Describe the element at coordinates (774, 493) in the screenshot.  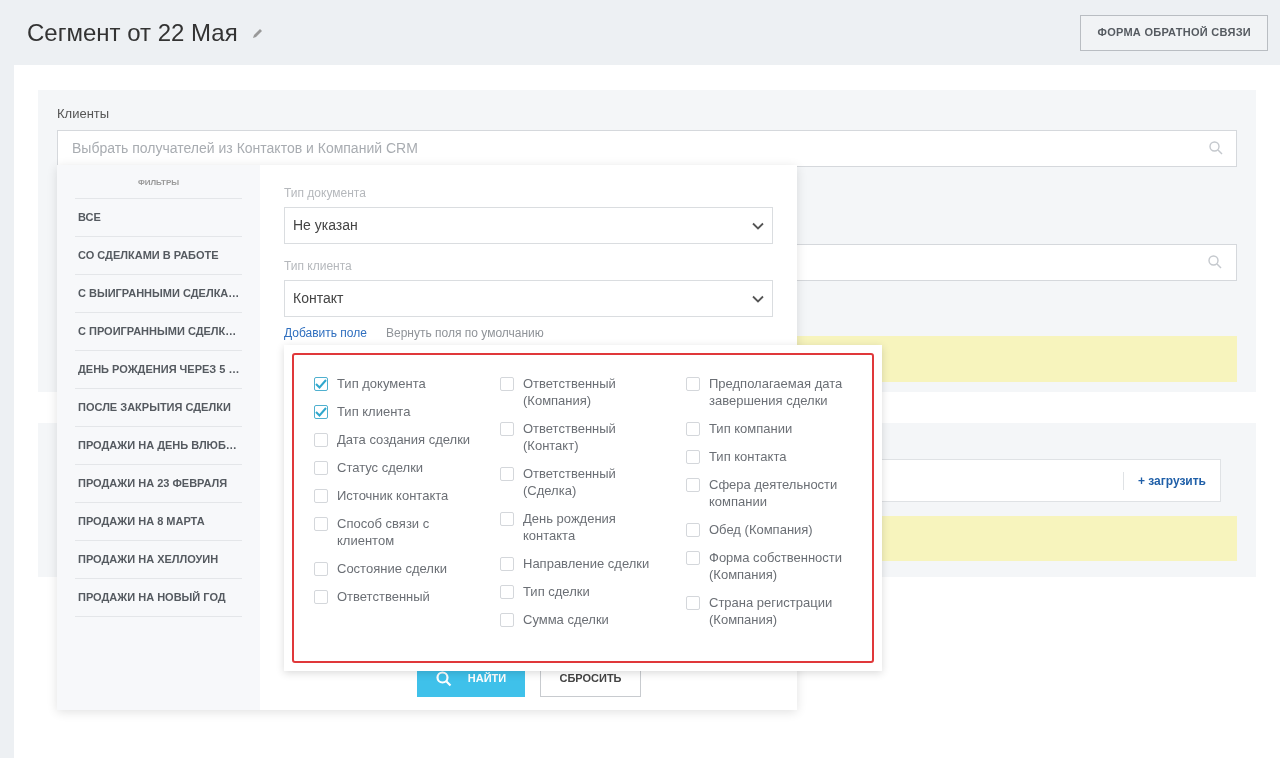
I see `checkbox-label: Сфера деятельности компании` at that location.